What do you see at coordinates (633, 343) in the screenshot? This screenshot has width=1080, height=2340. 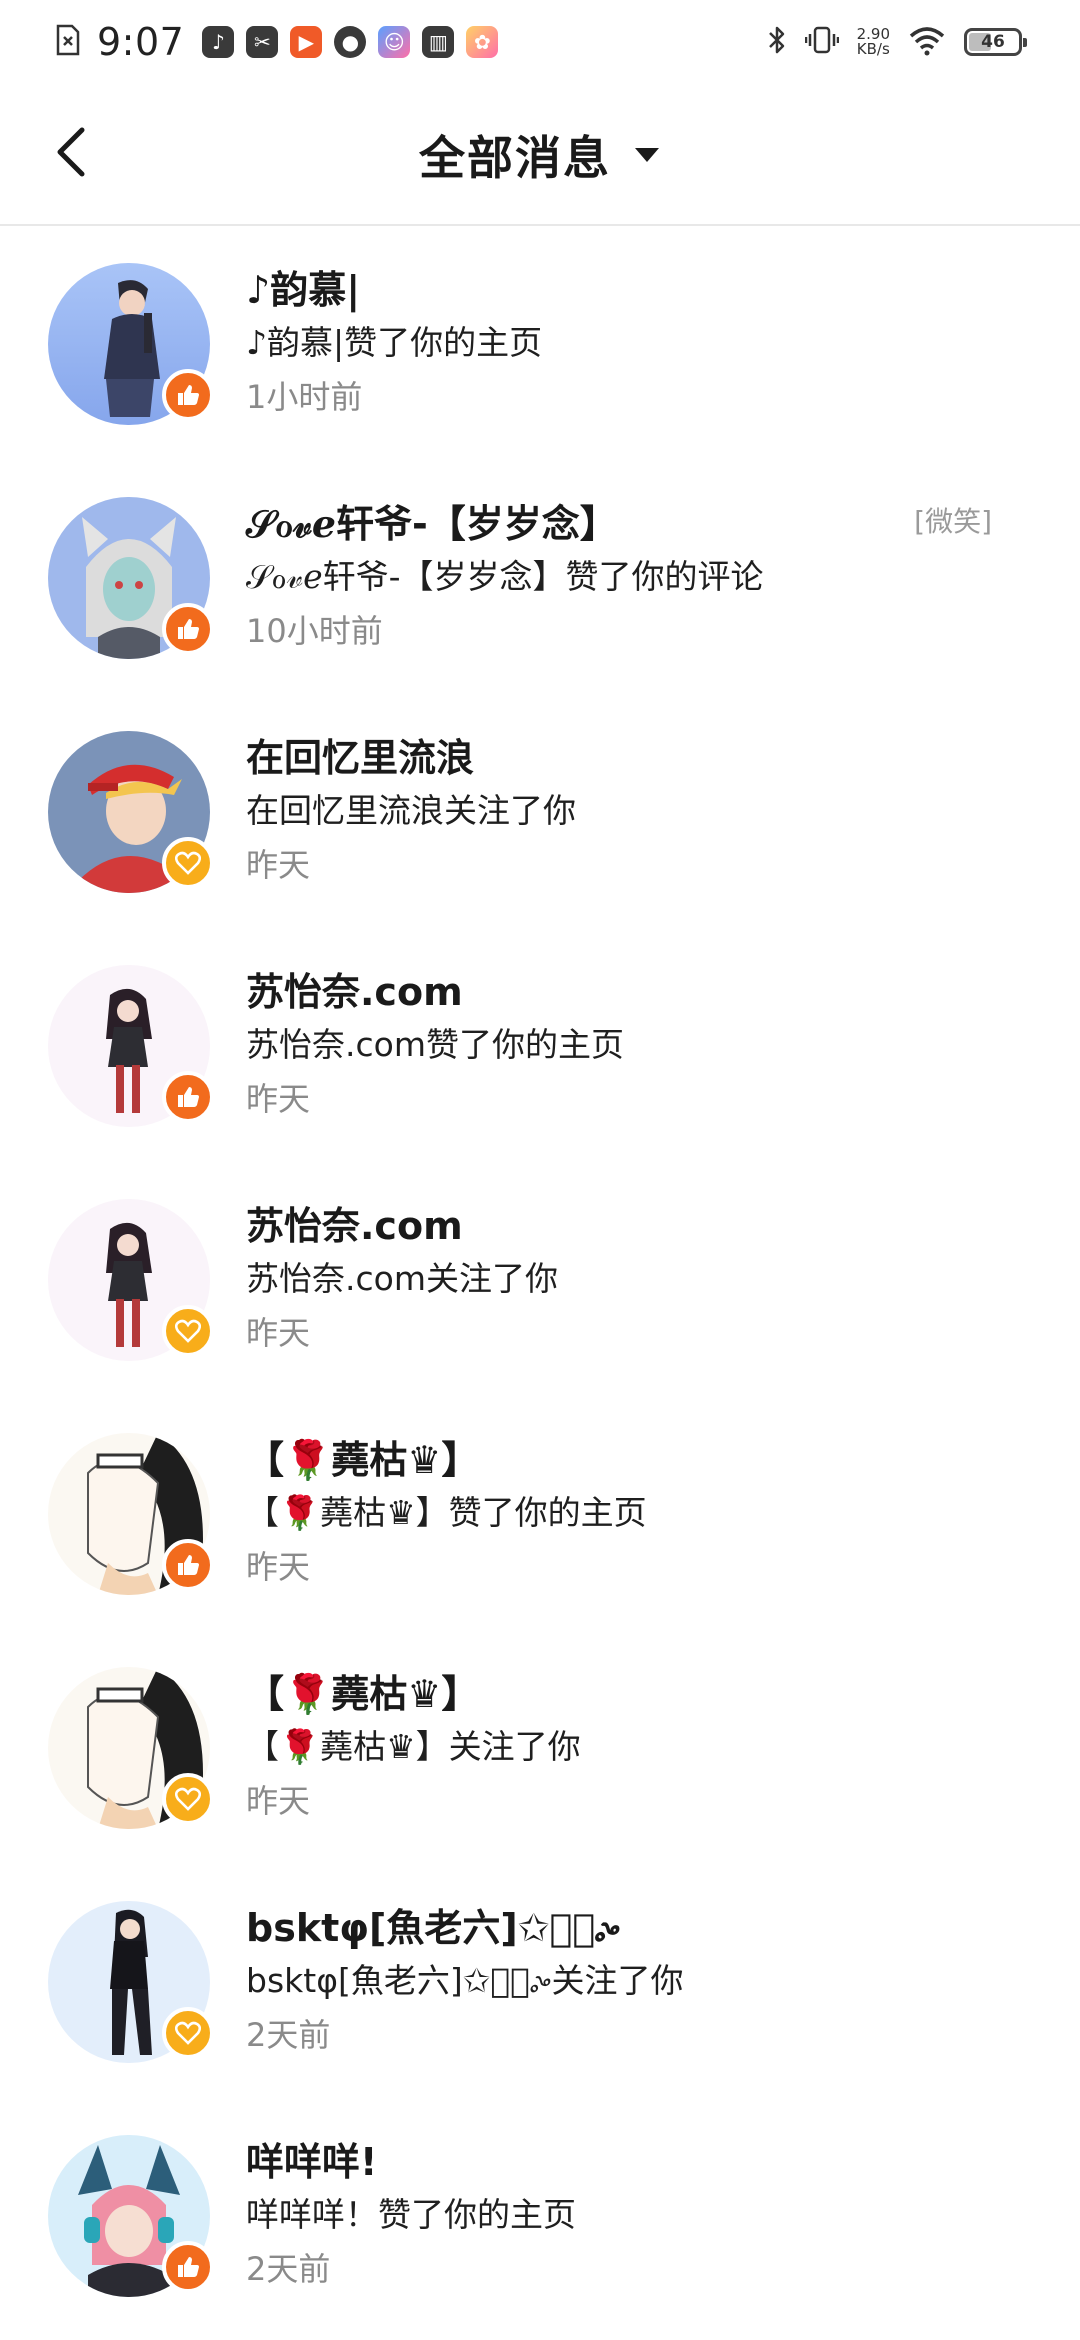 I see `message-body: ♪韵慕| ♪韵慕|赞了你的主页 1小时前` at bounding box center [633, 343].